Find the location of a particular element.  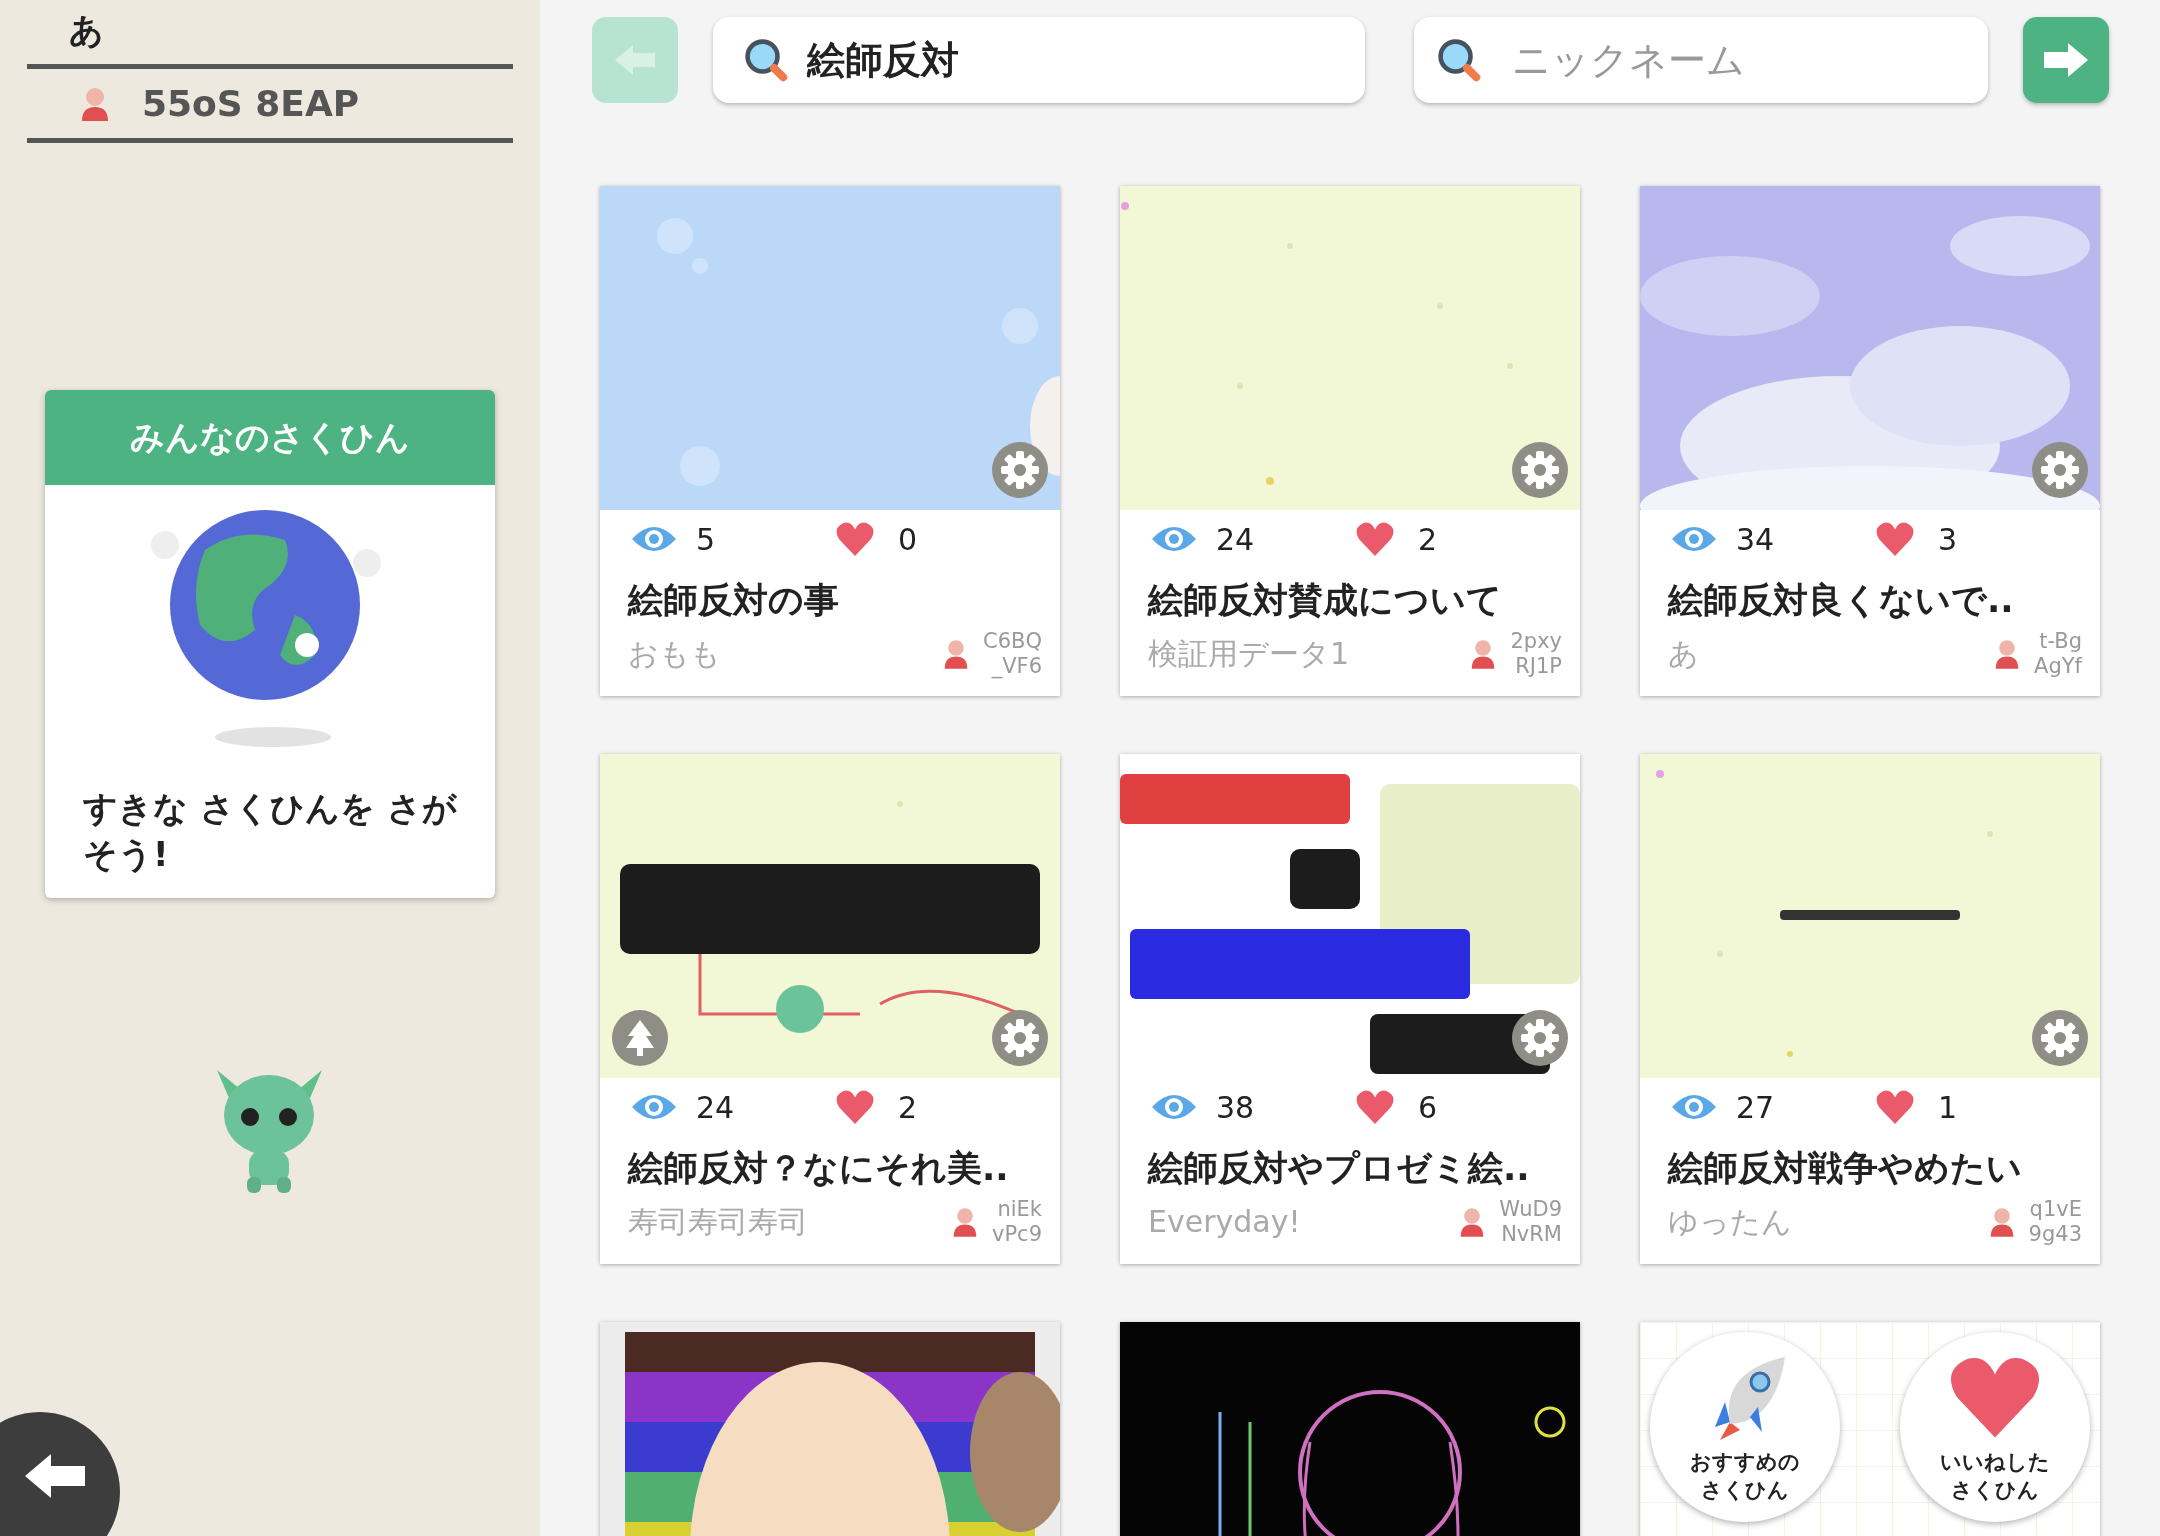

like-count: 1 is located at coordinates (1948, 1107).